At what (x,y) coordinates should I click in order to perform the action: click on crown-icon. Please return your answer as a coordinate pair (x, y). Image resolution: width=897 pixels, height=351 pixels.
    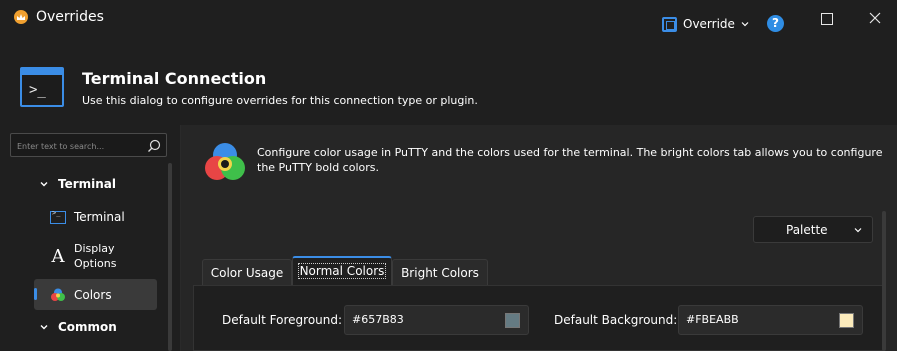
    Looking at the image, I should click on (21, 17).